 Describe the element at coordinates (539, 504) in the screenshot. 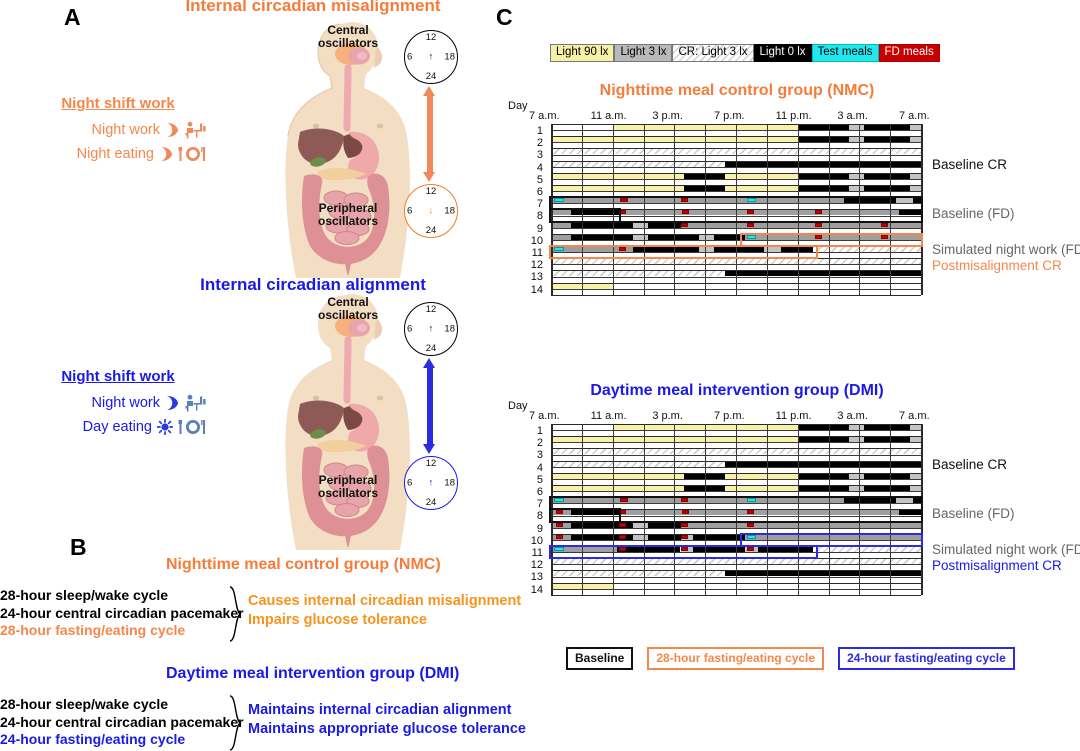

I see `day-number-label: 7` at that location.